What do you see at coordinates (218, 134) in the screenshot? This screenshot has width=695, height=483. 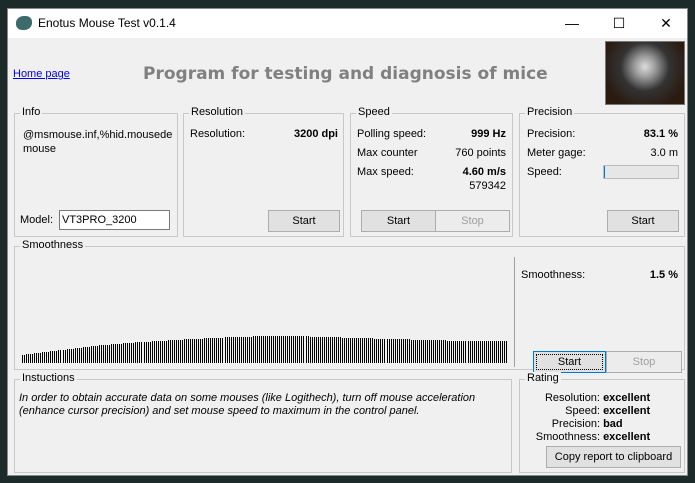 I see `resolution-label: Resolution:` at bounding box center [218, 134].